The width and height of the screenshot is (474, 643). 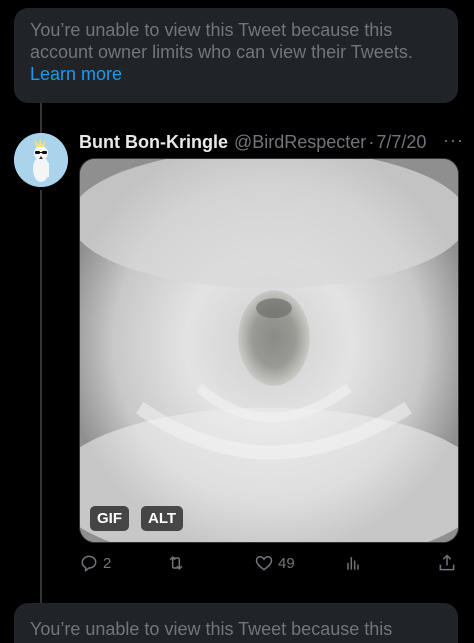 I want to click on retweet-icon, so click(x=176, y=563).